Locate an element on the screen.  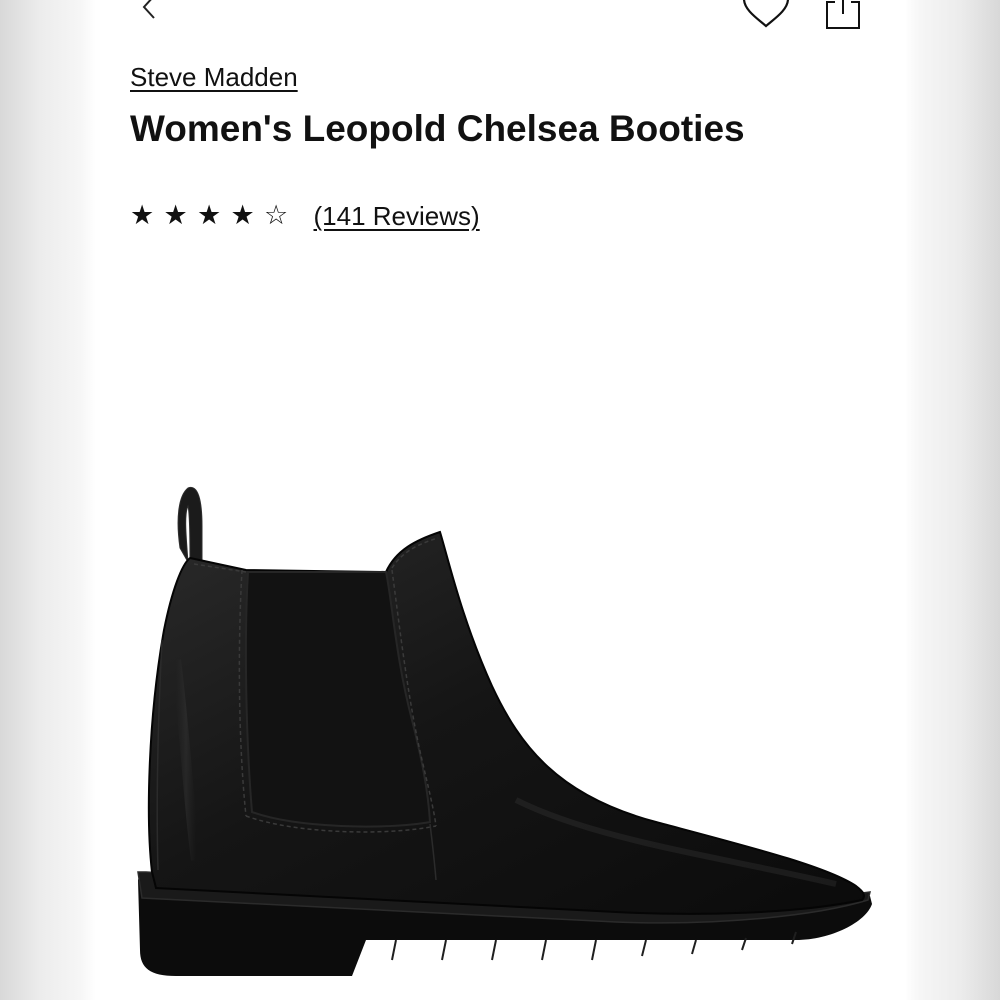
heart-icon is located at coordinates (766, 14).